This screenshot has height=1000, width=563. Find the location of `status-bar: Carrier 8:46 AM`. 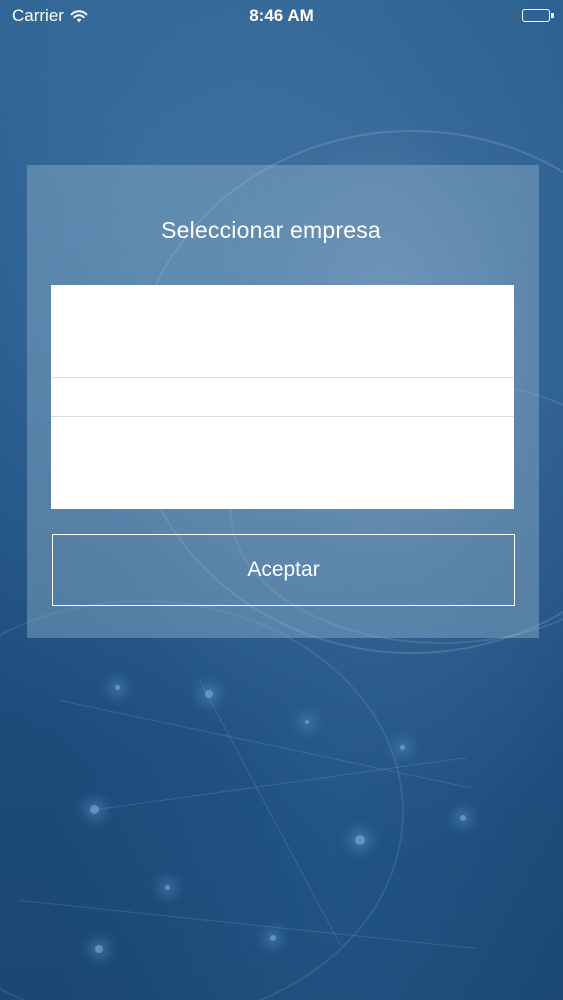

status-bar: Carrier 8:46 AM is located at coordinates (281, 16).